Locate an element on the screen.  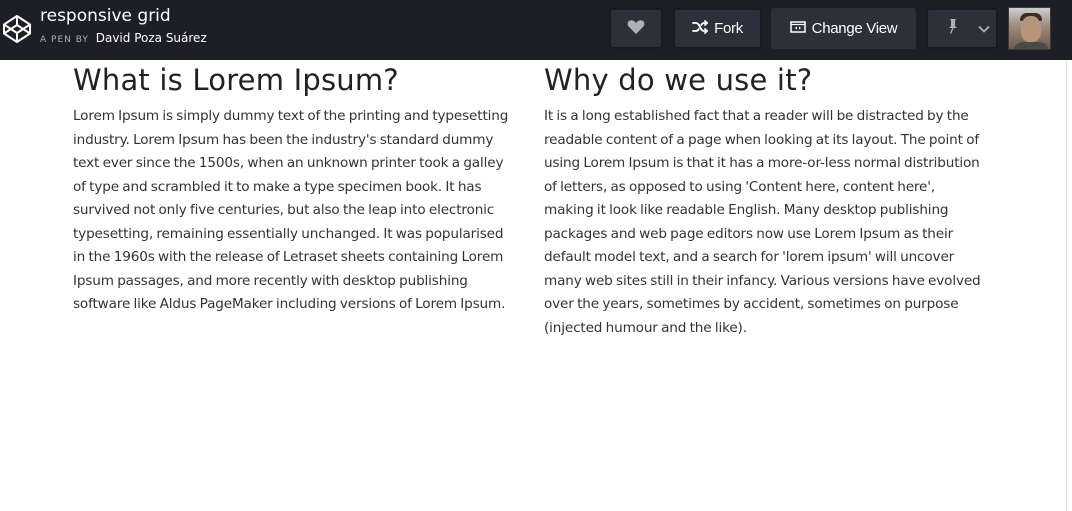
heart-icon is located at coordinates (636, 29).